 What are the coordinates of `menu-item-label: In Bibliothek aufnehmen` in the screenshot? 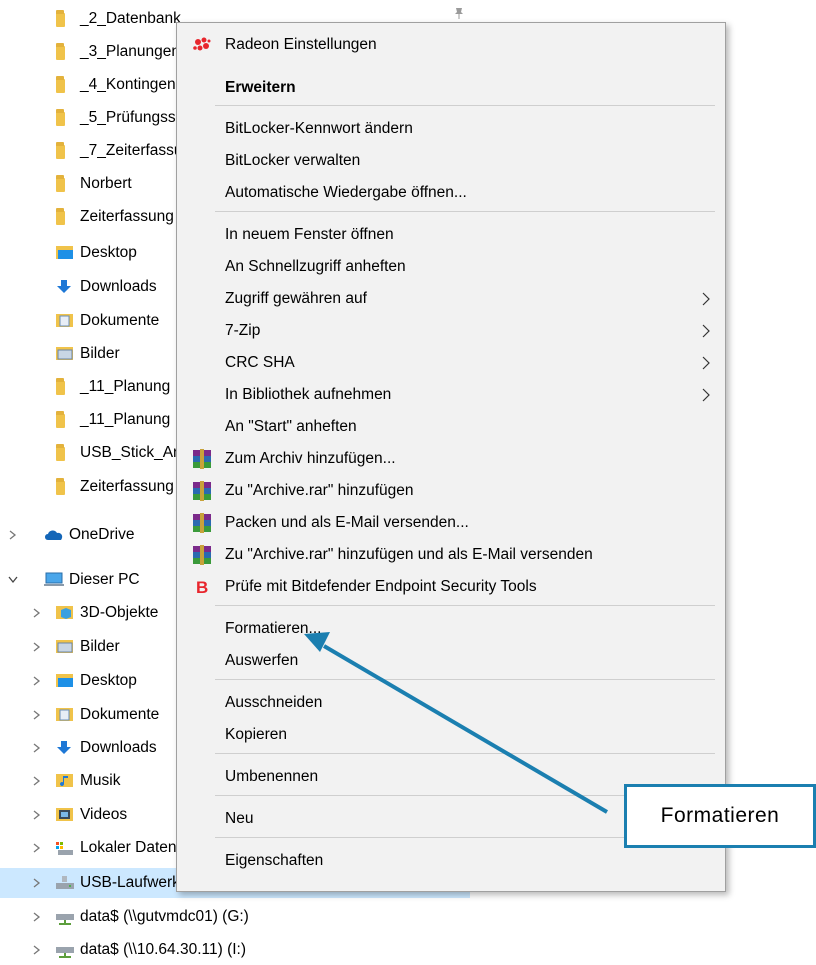 It's located at (308, 394).